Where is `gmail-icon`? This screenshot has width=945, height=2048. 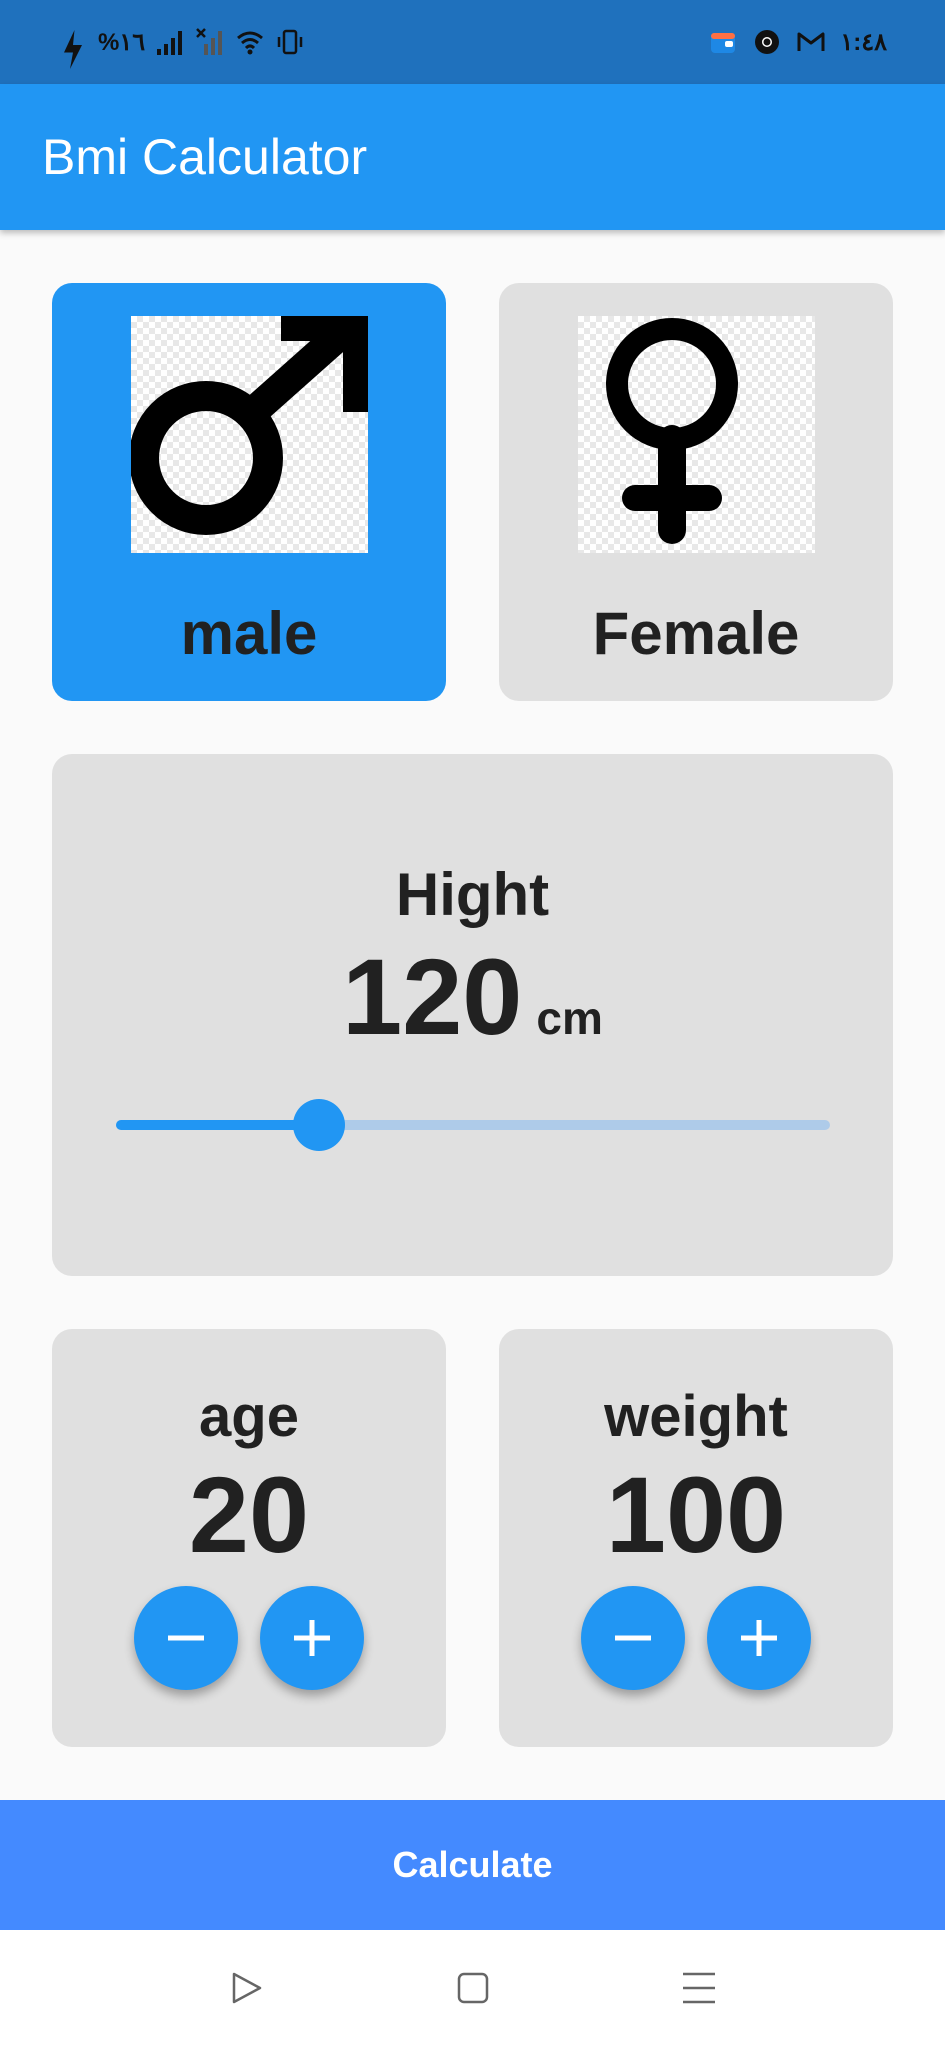
gmail-icon is located at coordinates (811, 42).